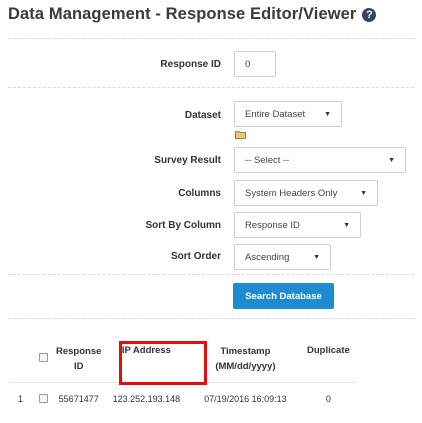 The width and height of the screenshot is (422, 423). Describe the element at coordinates (245, 398) in the screenshot. I see `timestamp-cell: 07/19/2016 16:09:13` at that location.